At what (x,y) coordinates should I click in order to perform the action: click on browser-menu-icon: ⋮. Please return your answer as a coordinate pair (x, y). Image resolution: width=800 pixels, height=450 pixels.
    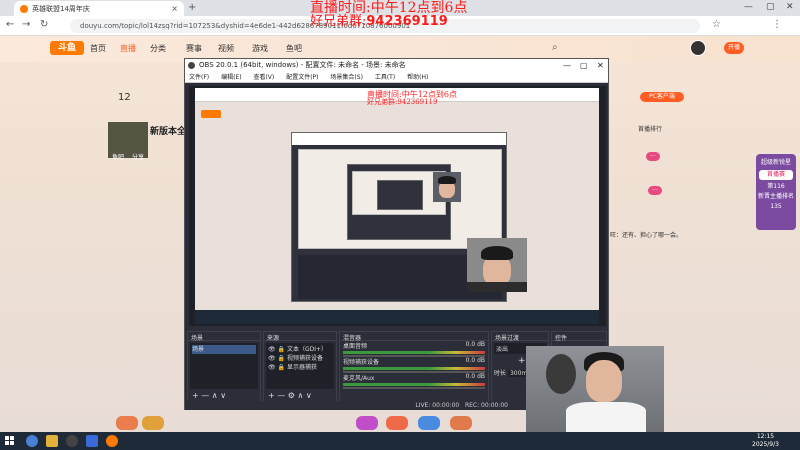
    Looking at the image, I should click on (777, 24).